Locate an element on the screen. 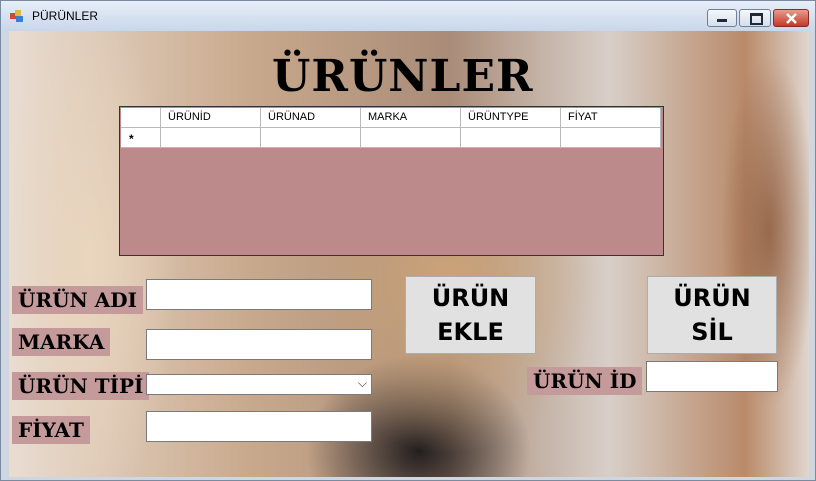 This screenshot has height=481, width=816. close-button is located at coordinates (791, 18).